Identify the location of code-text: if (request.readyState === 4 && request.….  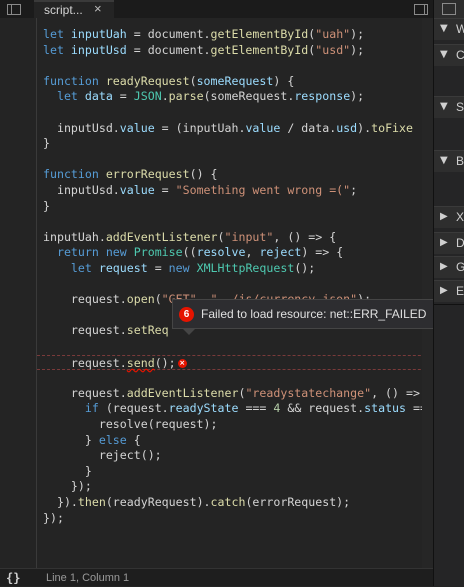
(235, 409).